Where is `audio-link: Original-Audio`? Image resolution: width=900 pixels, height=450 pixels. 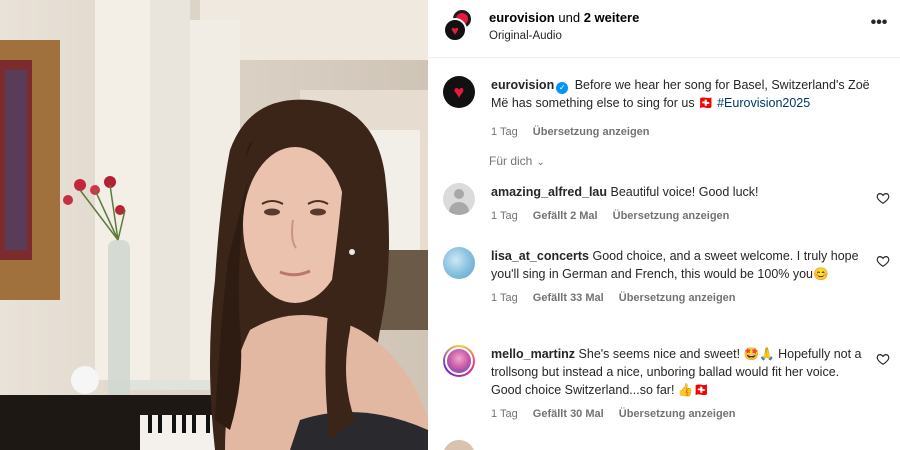
audio-link: Original-Audio is located at coordinates (525, 36).